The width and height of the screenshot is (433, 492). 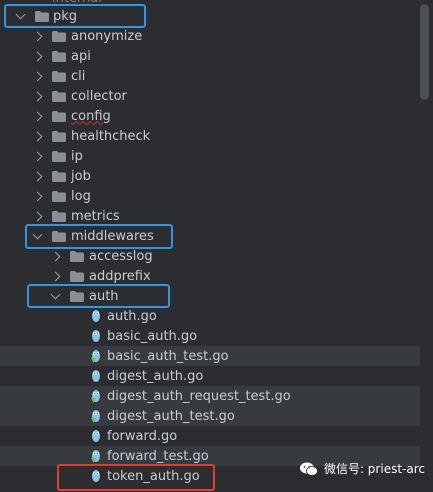 What do you see at coordinates (65, 16) in the screenshot?
I see `folder-label: pkg` at bounding box center [65, 16].